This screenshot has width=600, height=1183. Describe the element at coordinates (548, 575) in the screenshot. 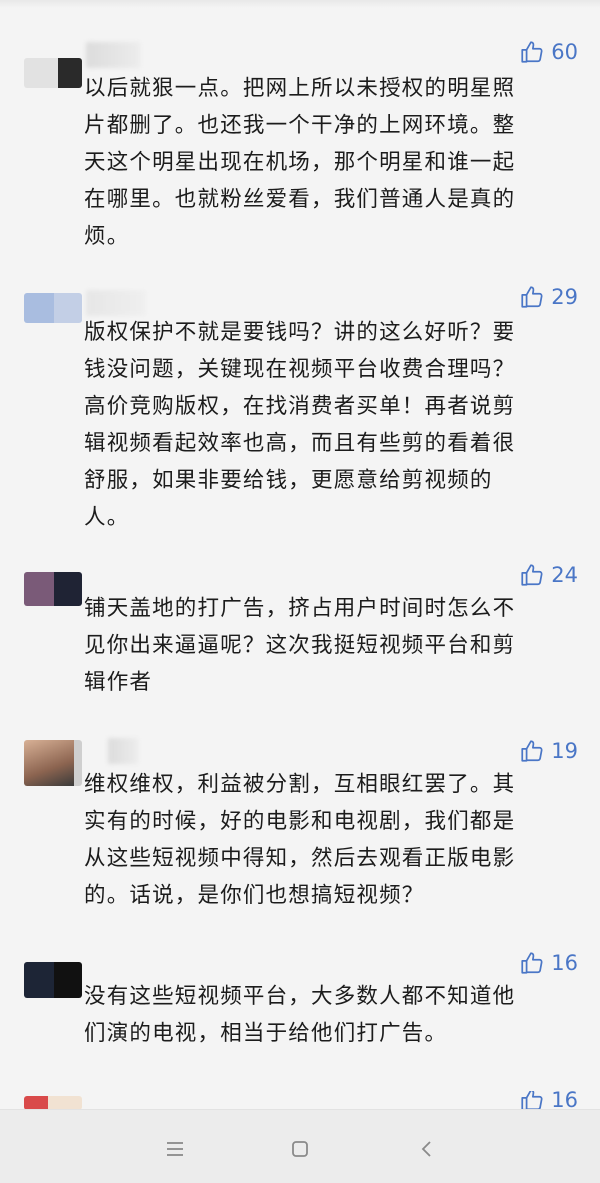

I see `like-button: 24` at that location.